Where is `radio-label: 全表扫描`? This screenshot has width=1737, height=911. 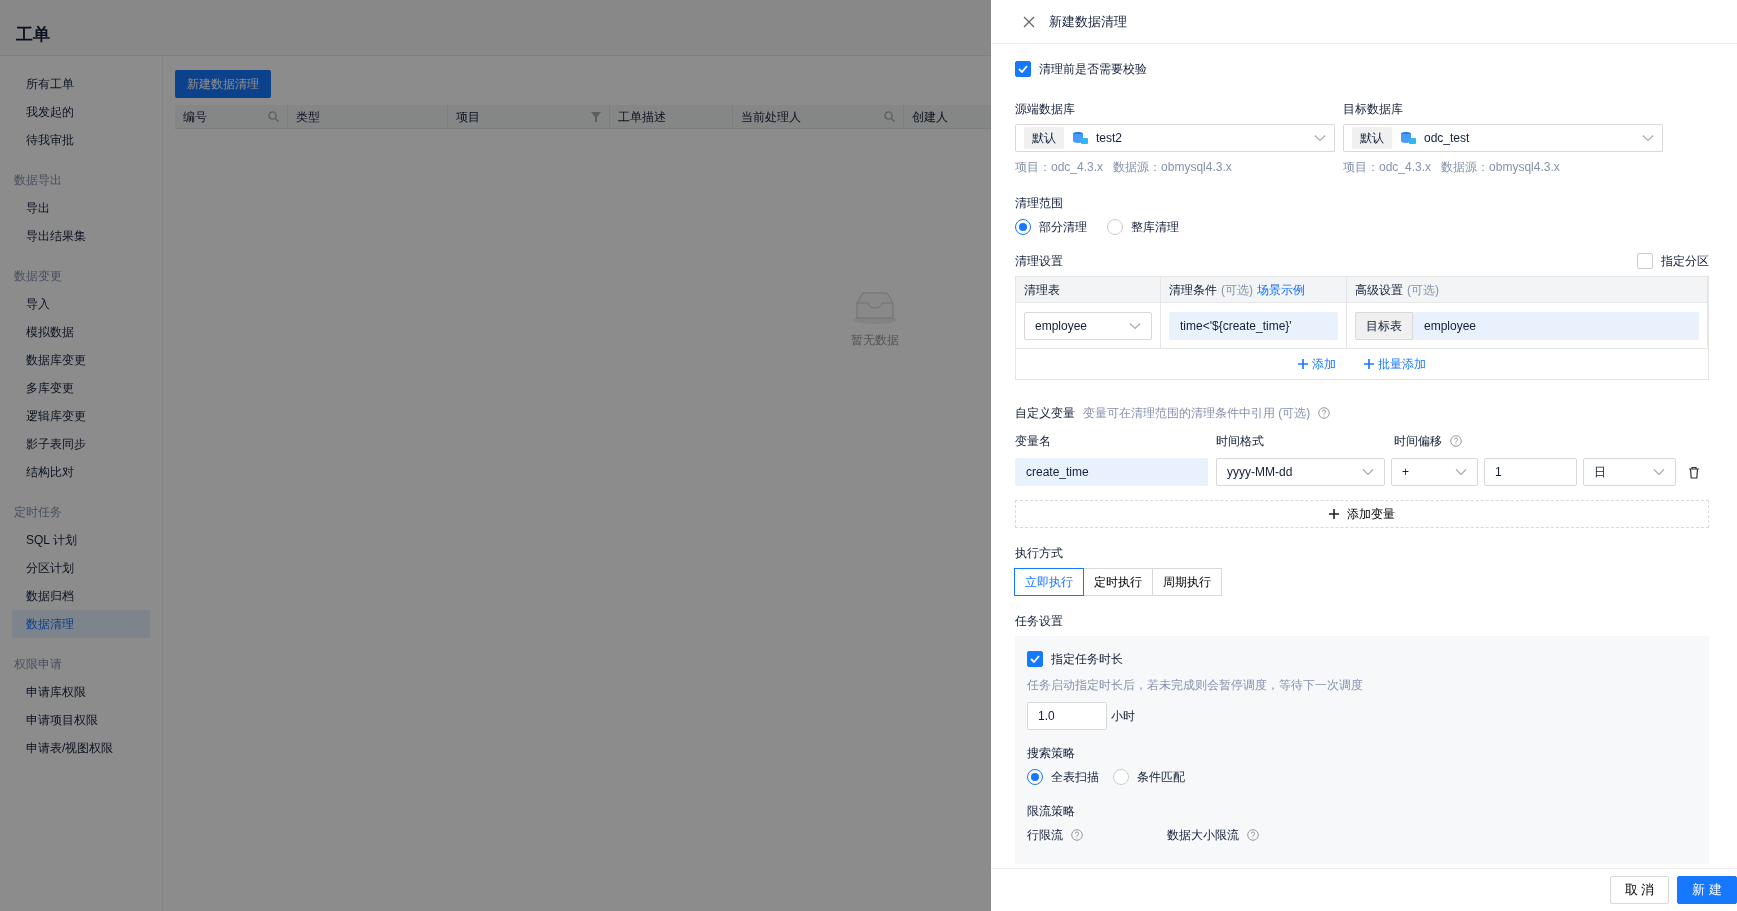 radio-label: 全表扫描 is located at coordinates (1075, 777).